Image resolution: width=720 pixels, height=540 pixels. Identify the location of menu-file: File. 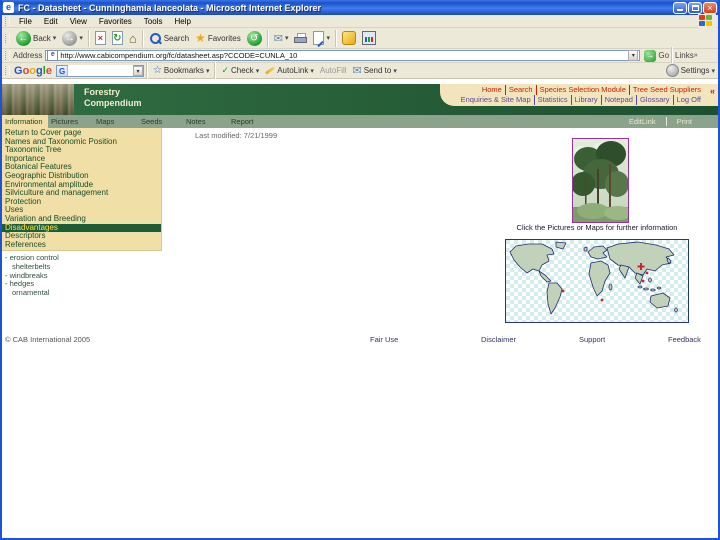
(25, 21).